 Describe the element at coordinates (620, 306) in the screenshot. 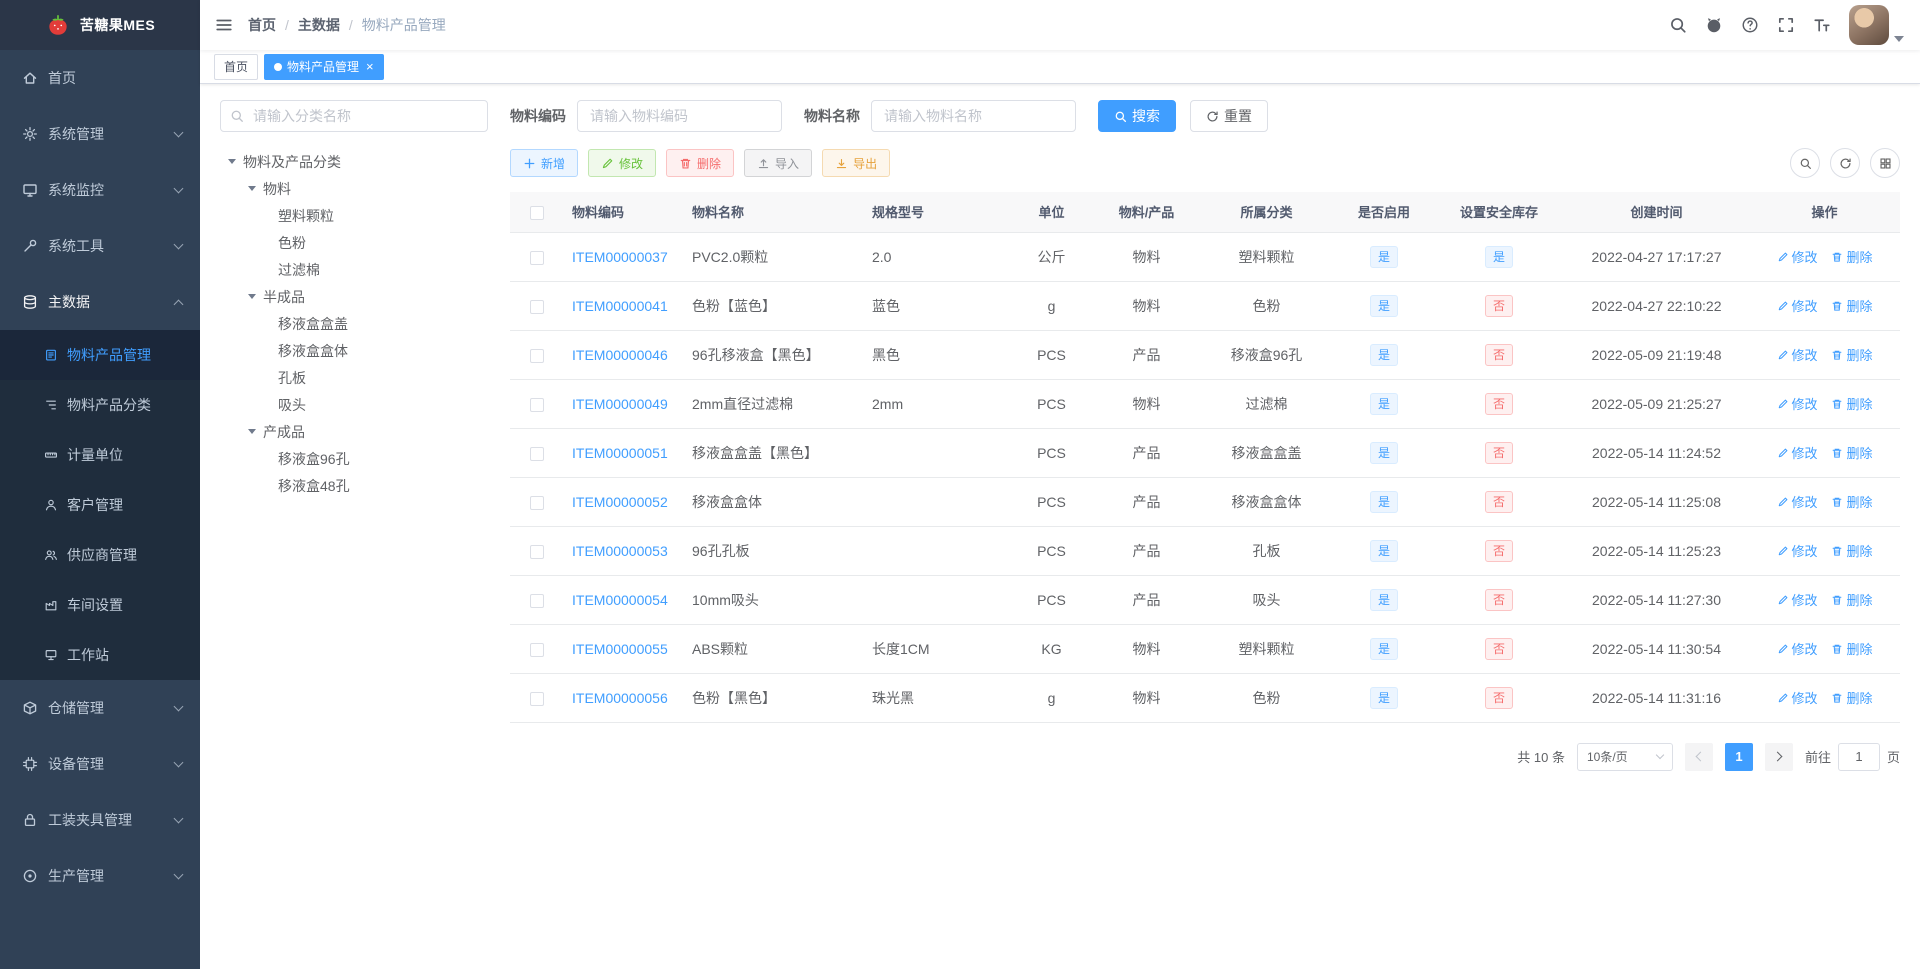

I see `item-code-link: ITEM00000041` at that location.